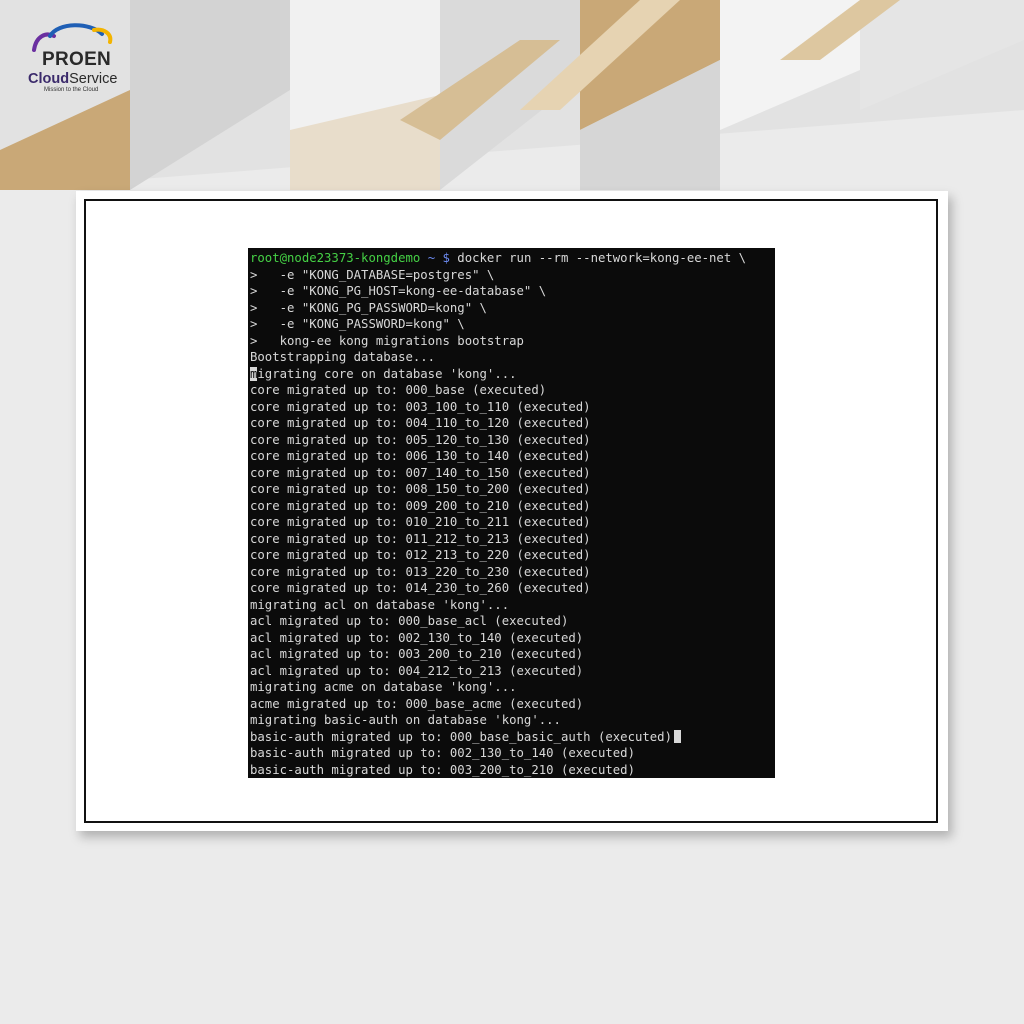  Describe the element at coordinates (77, 59) in the screenshot. I see `logo-brand-text: PROEN` at that location.